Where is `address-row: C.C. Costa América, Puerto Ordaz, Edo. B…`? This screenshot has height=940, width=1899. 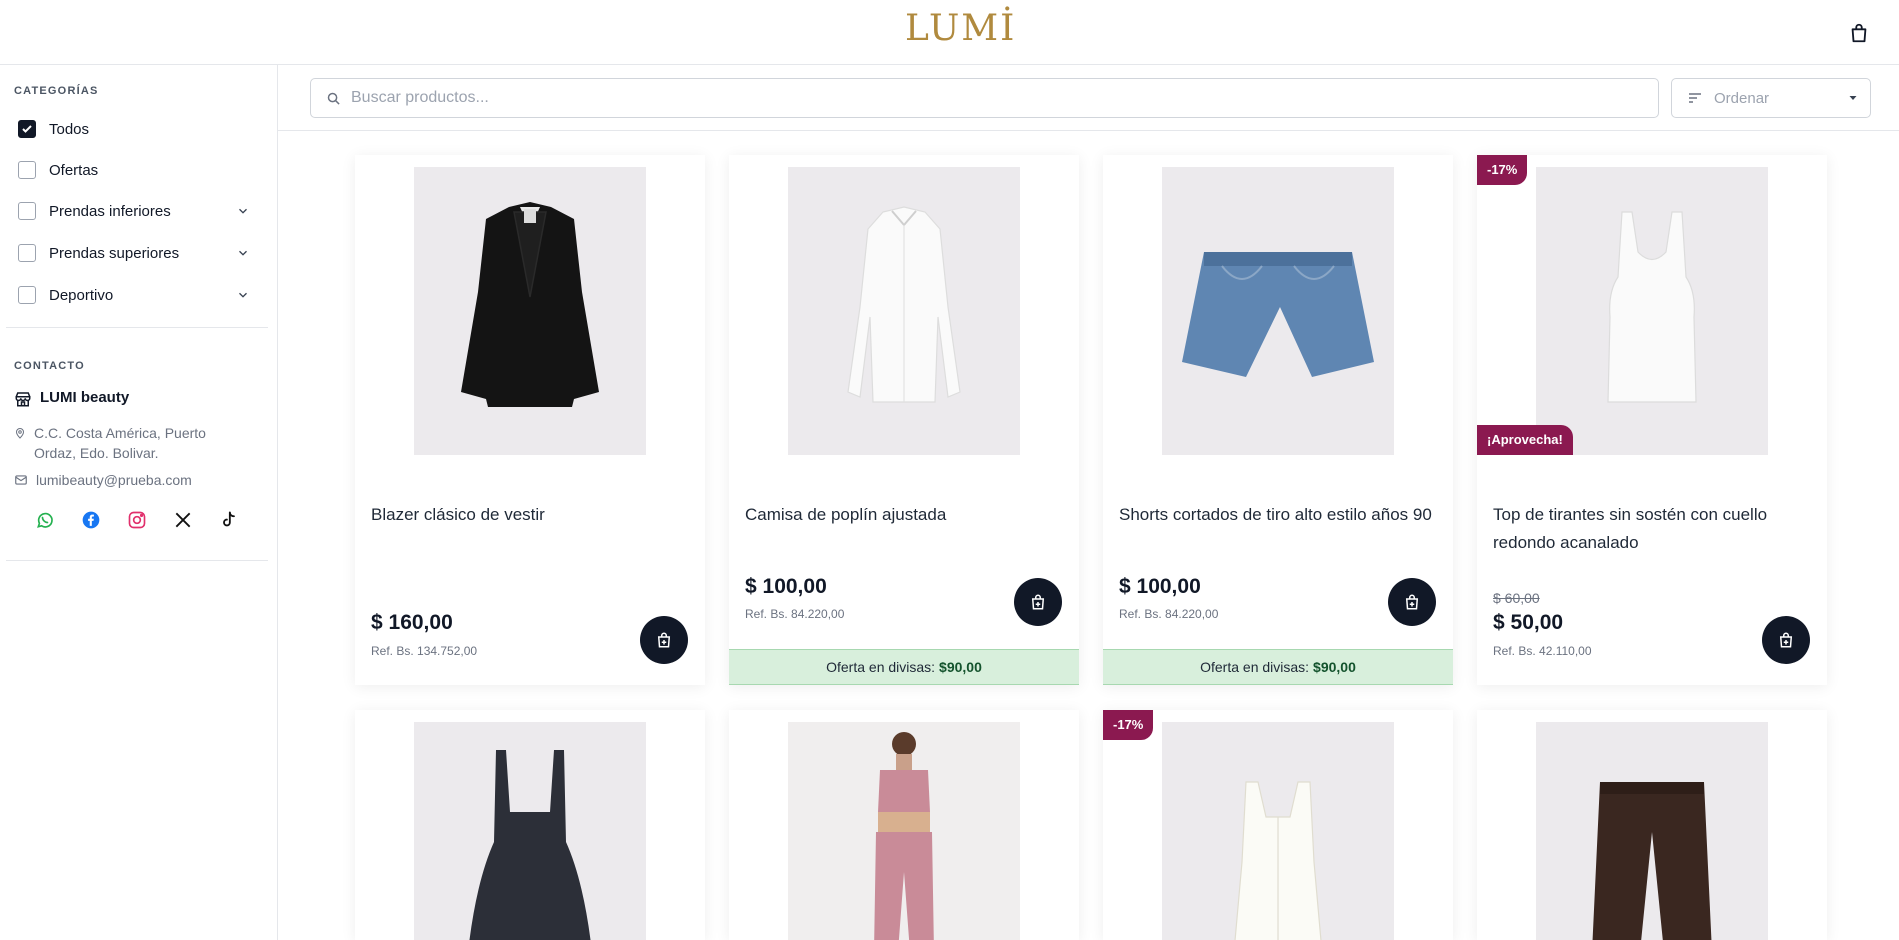
address-row: C.C. Costa América, Puerto Ordaz, Edo. B… is located at coordinates (110, 443).